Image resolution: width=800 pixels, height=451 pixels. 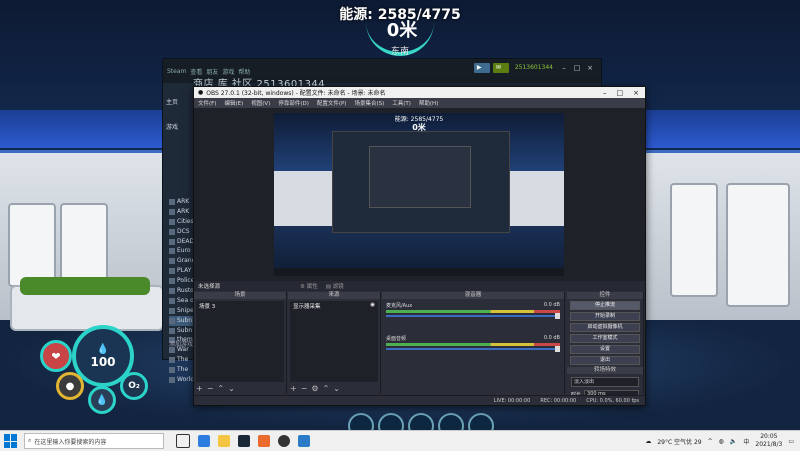 What do you see at coordinates (473, 310) in the screenshot?
I see `mixer-track: 麦克风/Aux 0.0 dB` at bounding box center [473, 310].